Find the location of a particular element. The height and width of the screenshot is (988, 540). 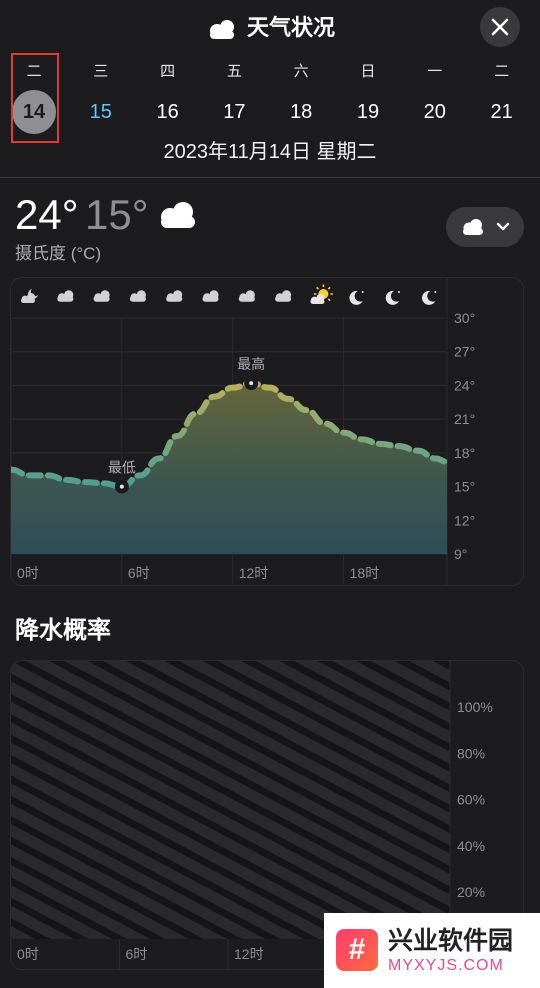

header: 天气状况 is located at coordinates (270, 28).